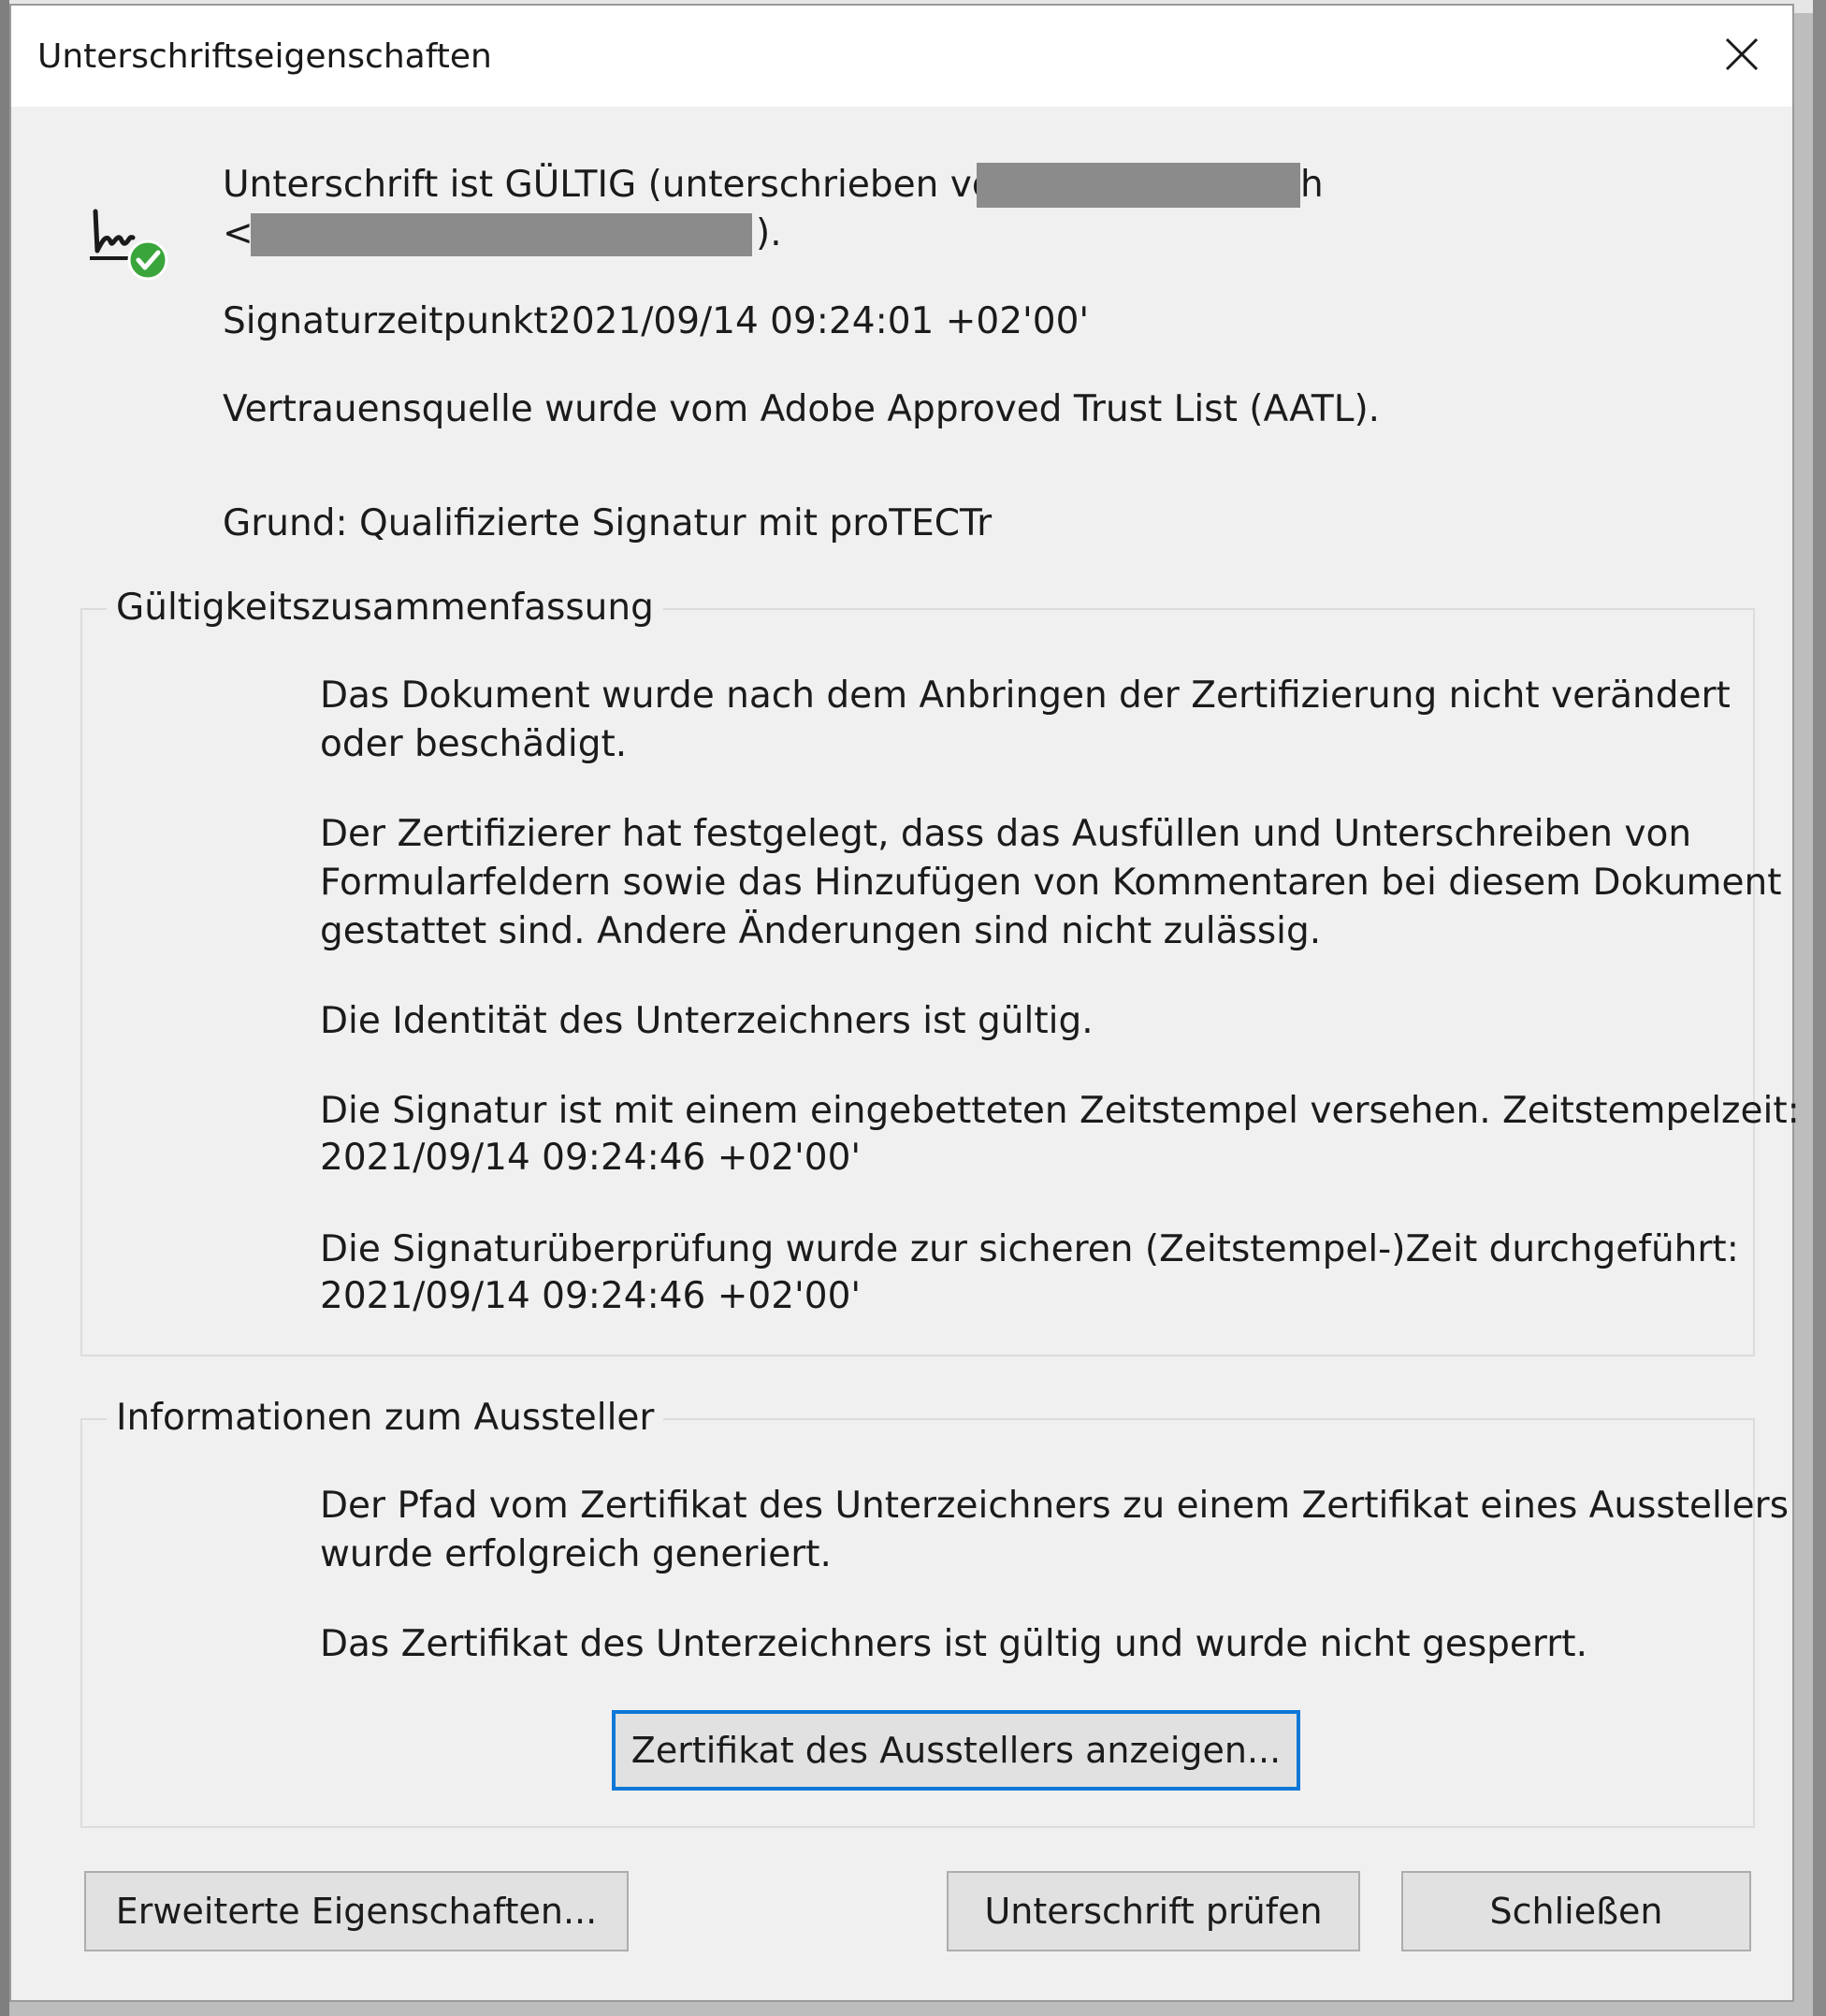 This screenshot has width=1826, height=2016. Describe the element at coordinates (285, 523) in the screenshot. I see `reason-label: Grund:` at that location.